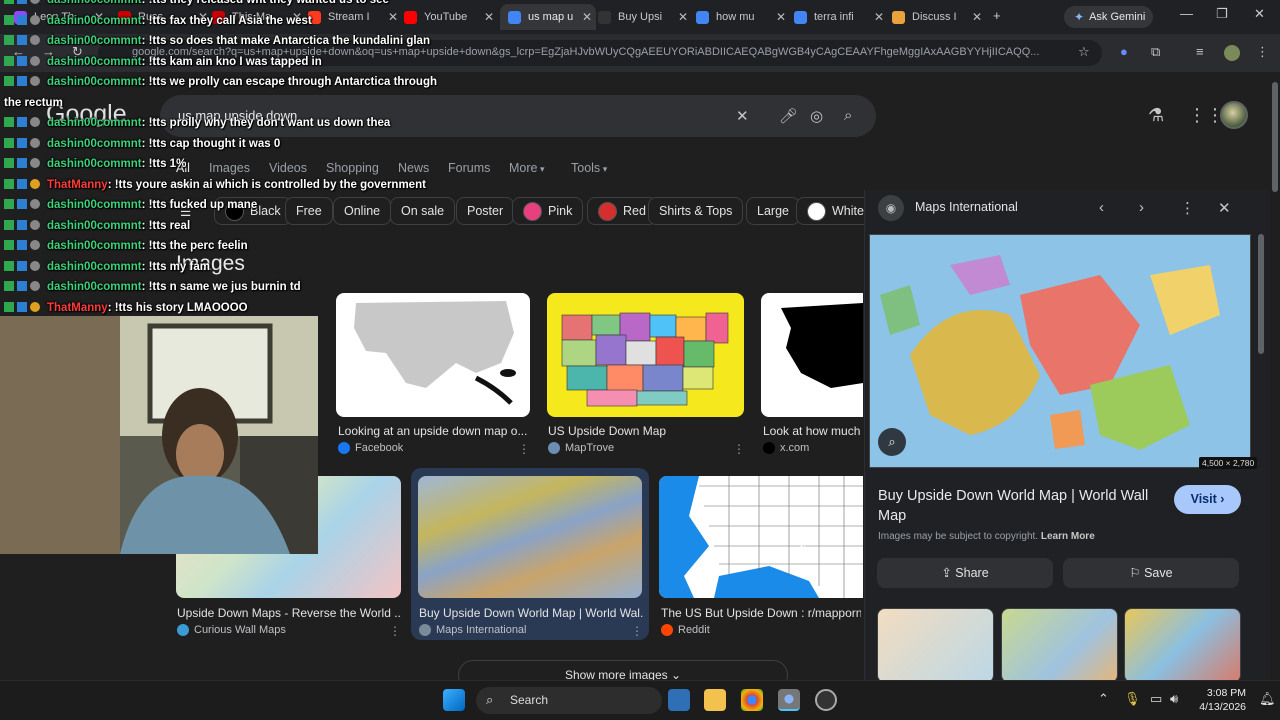 This screenshot has width=1280, height=720. I want to click on browser-tab: Buy Upsi ✕, so click(645, 17).